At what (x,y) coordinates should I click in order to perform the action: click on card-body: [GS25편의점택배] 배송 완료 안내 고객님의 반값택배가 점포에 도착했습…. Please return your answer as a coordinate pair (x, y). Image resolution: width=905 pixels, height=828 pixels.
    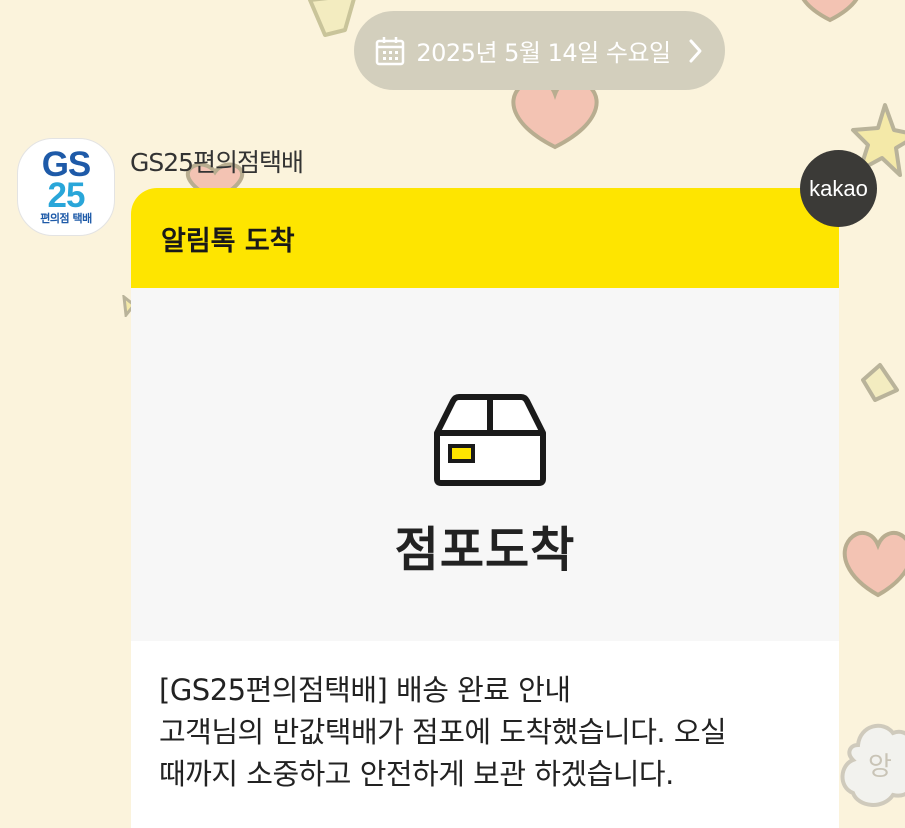
    Looking at the image, I should click on (485, 718).